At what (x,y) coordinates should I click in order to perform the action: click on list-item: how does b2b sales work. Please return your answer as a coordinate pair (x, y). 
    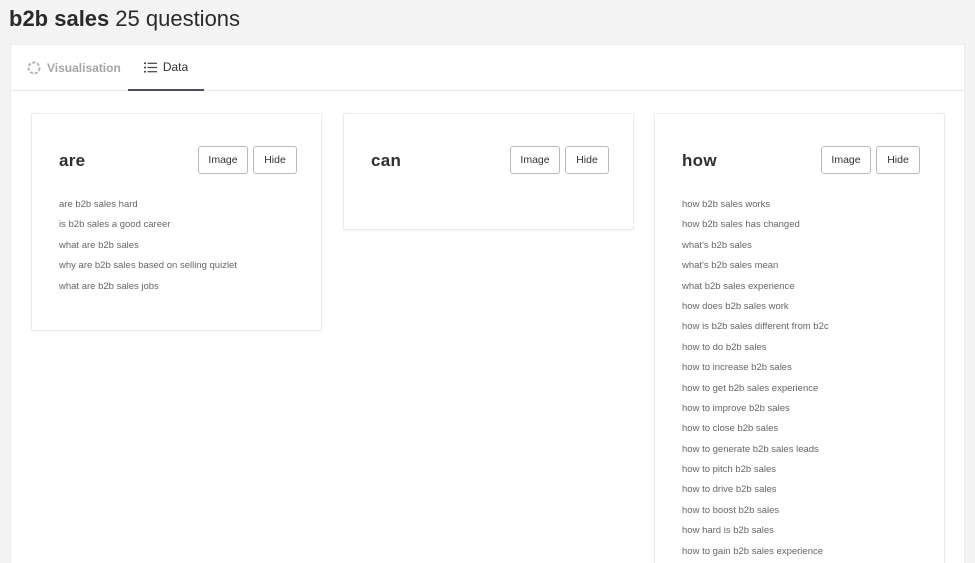
    Looking at the image, I should click on (735, 306).